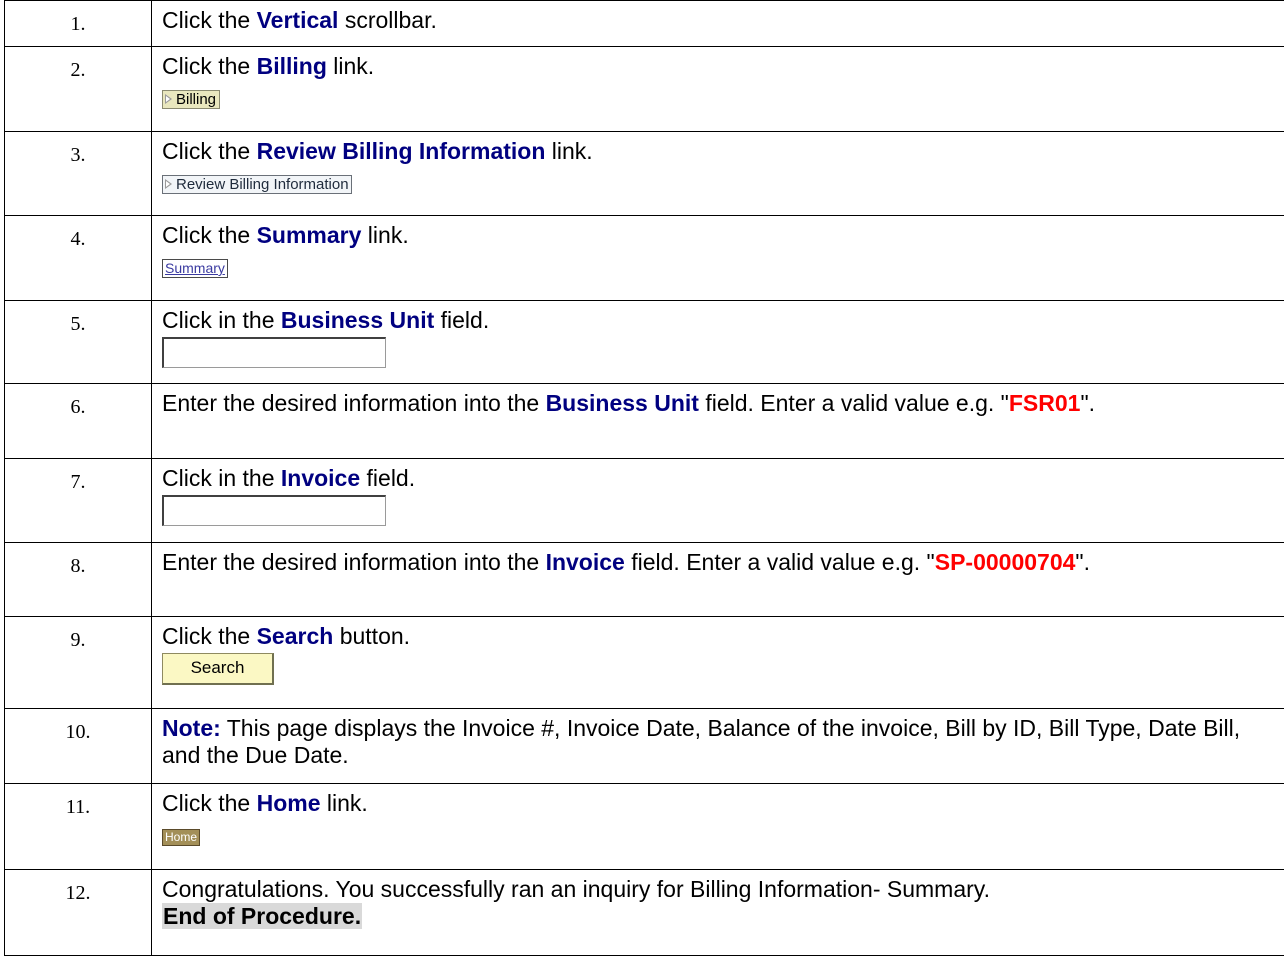 The height and width of the screenshot is (961, 1284). I want to click on step-number: 12., so click(78, 912).